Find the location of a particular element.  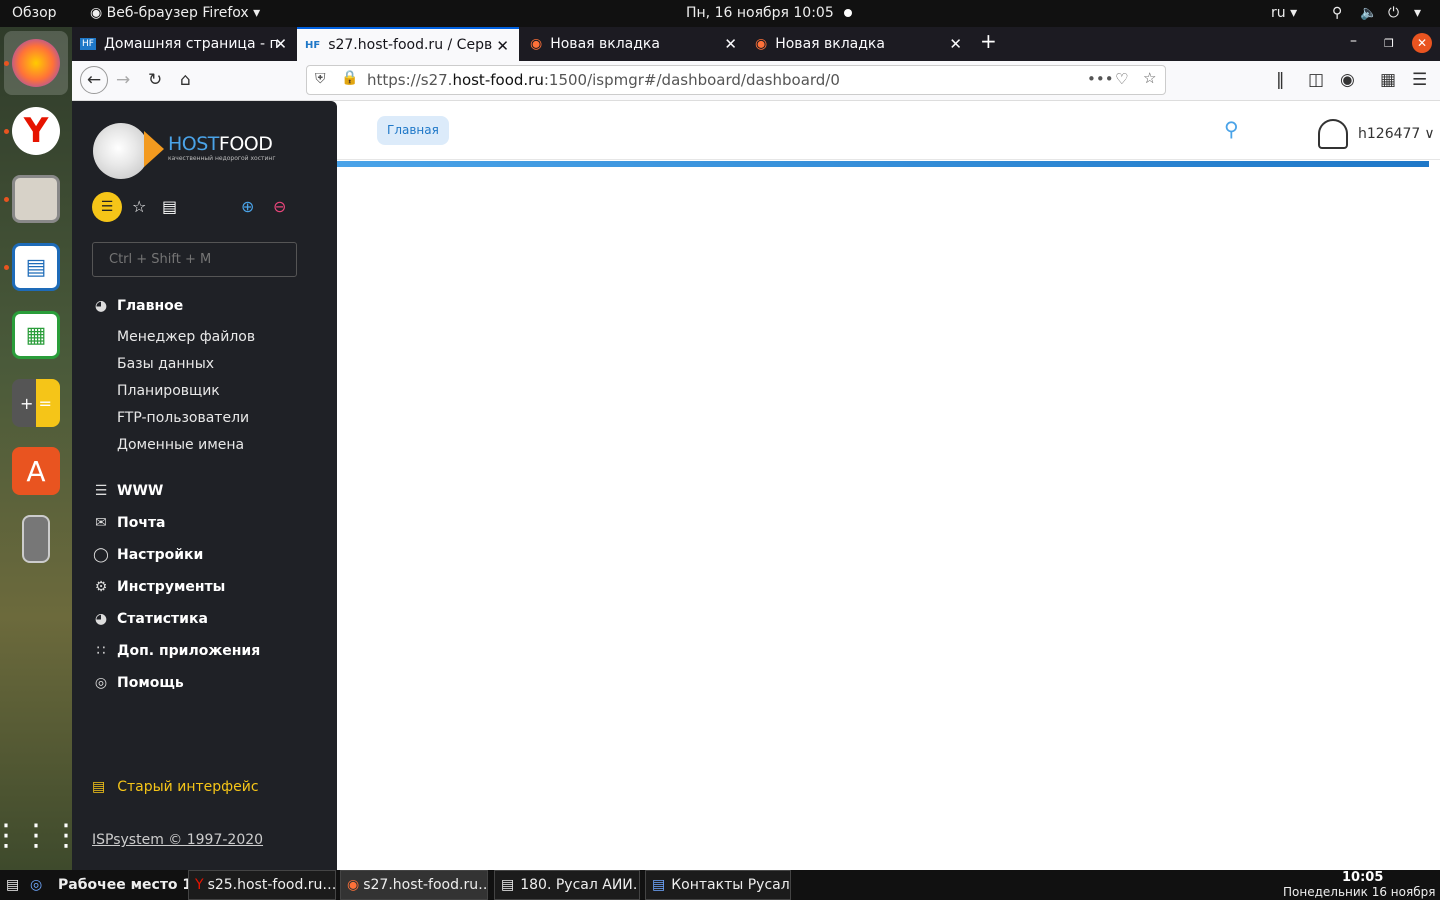

old-interface-link: ▤ Старый интерфейс is located at coordinates (175, 787).